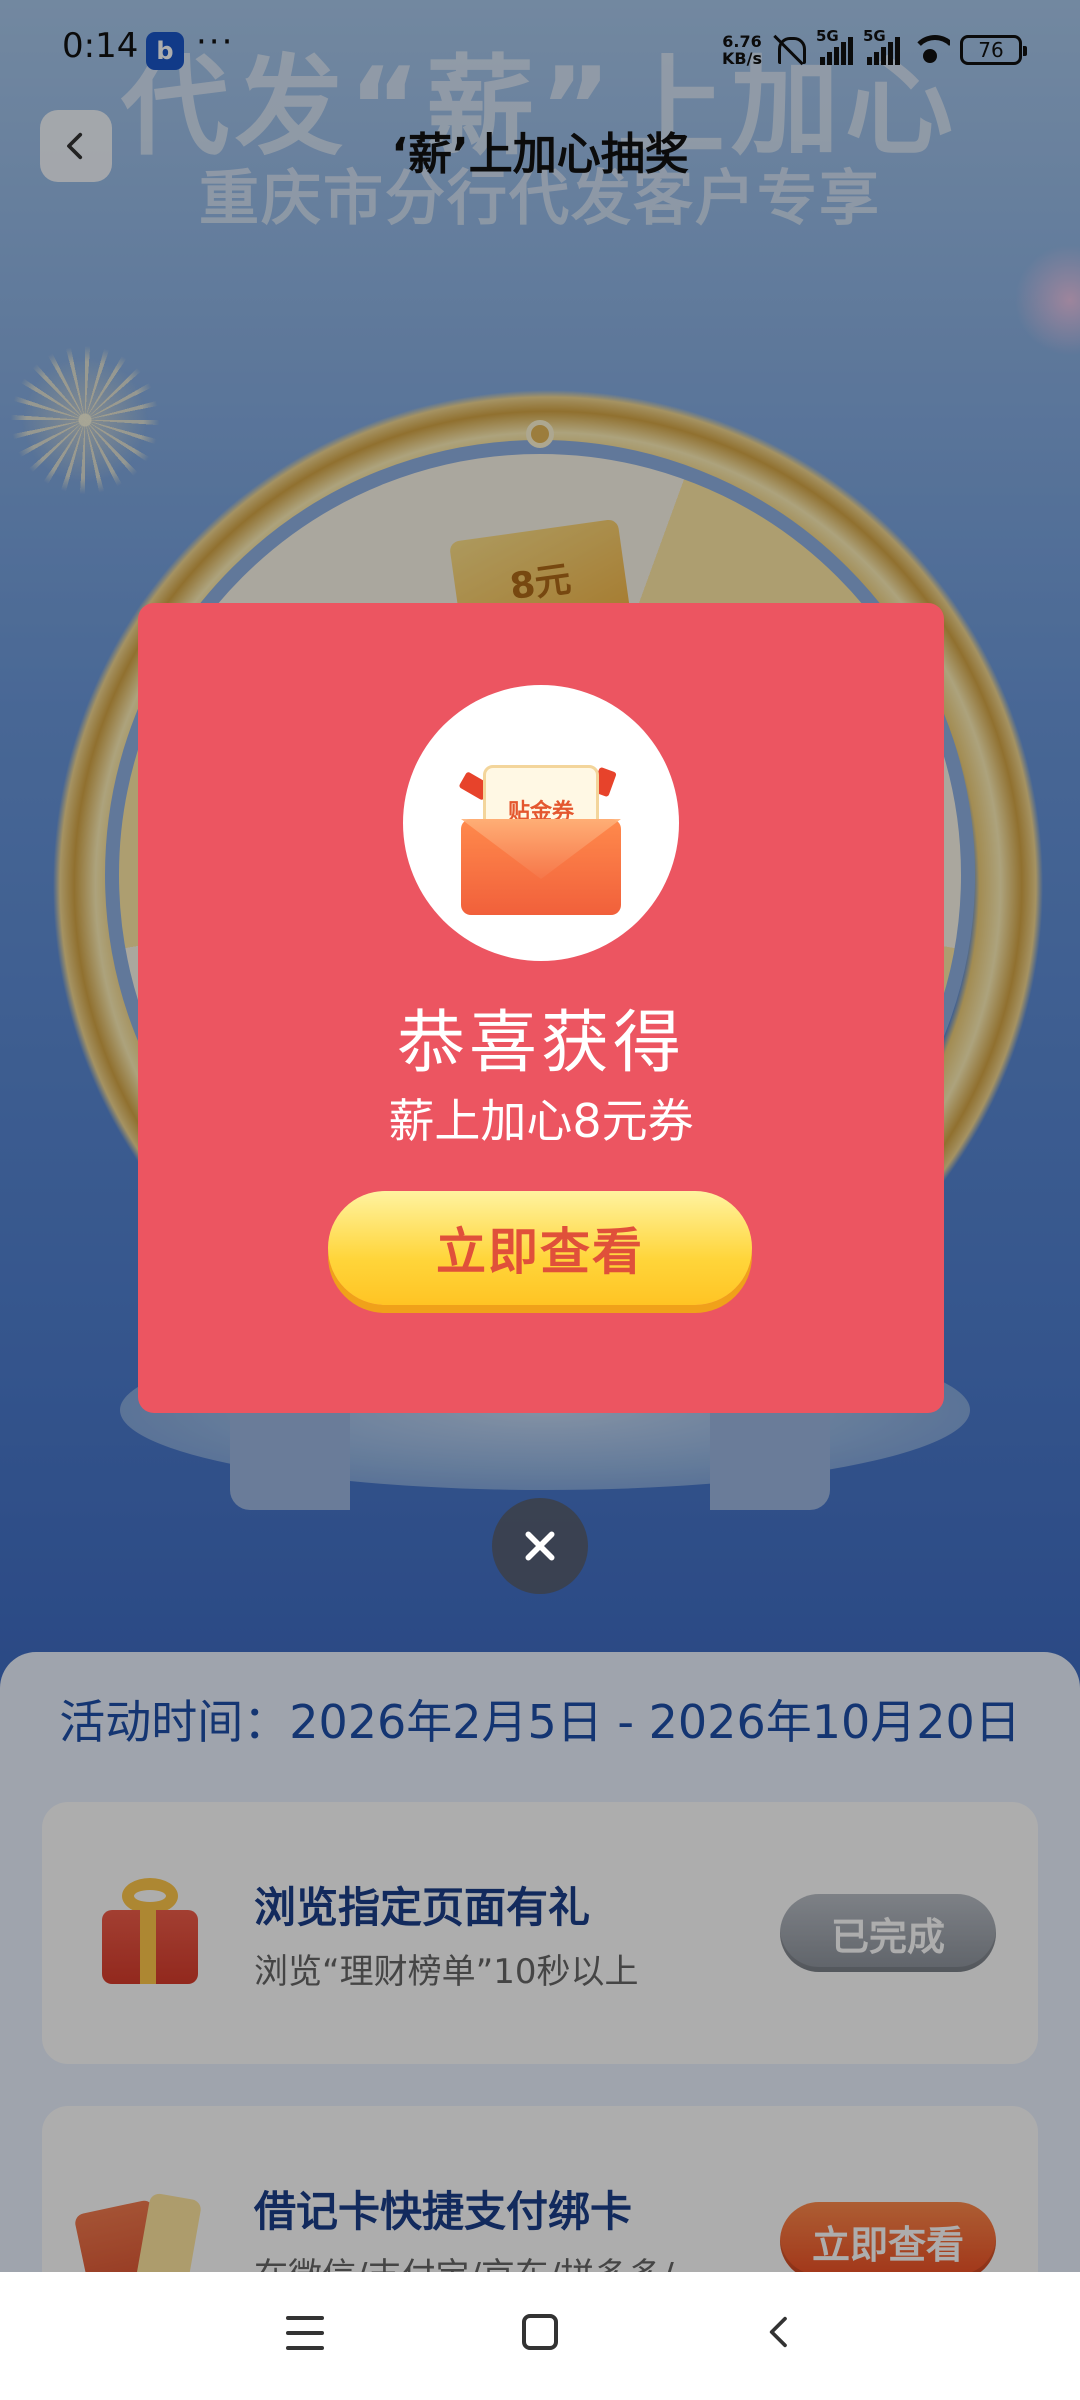 This screenshot has width=1080, height=2400. I want to click on close-icon, so click(540, 1546).